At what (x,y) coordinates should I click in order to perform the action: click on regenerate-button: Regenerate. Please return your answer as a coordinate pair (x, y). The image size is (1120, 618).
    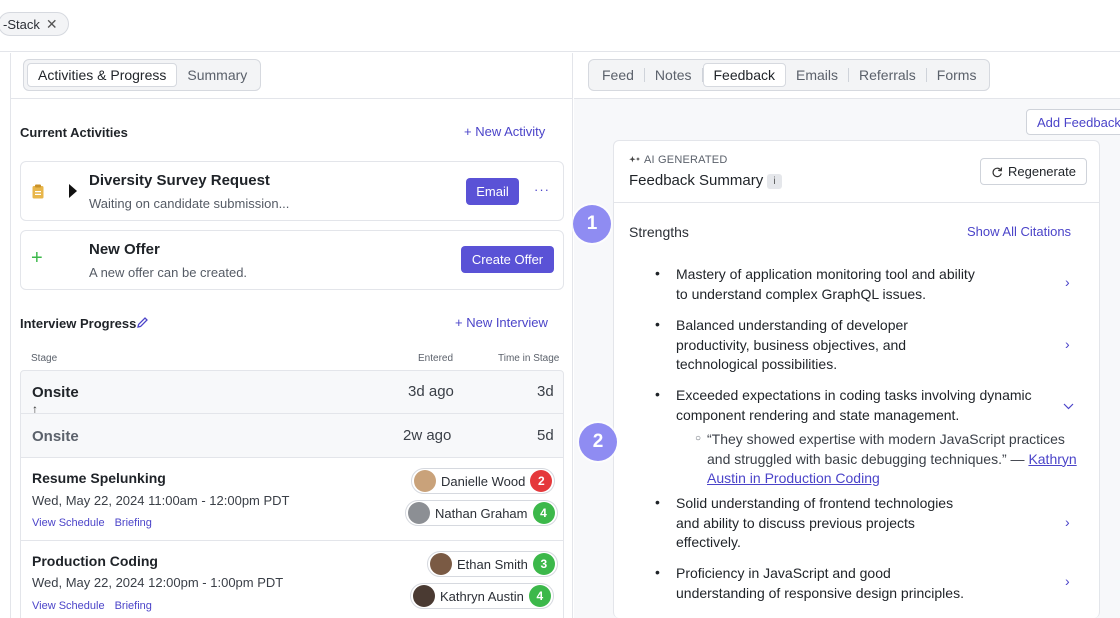
    Looking at the image, I should click on (1033, 171).